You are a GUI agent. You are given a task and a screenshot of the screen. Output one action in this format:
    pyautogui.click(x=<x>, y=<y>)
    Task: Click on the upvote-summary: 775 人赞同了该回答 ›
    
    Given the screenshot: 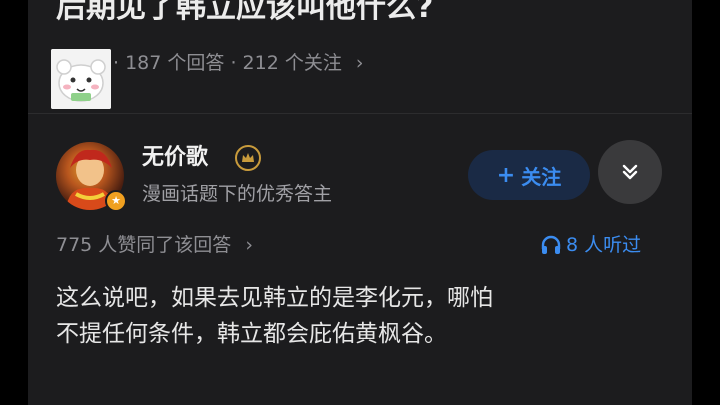 What is the action you would take?
    pyautogui.click(x=154, y=245)
    